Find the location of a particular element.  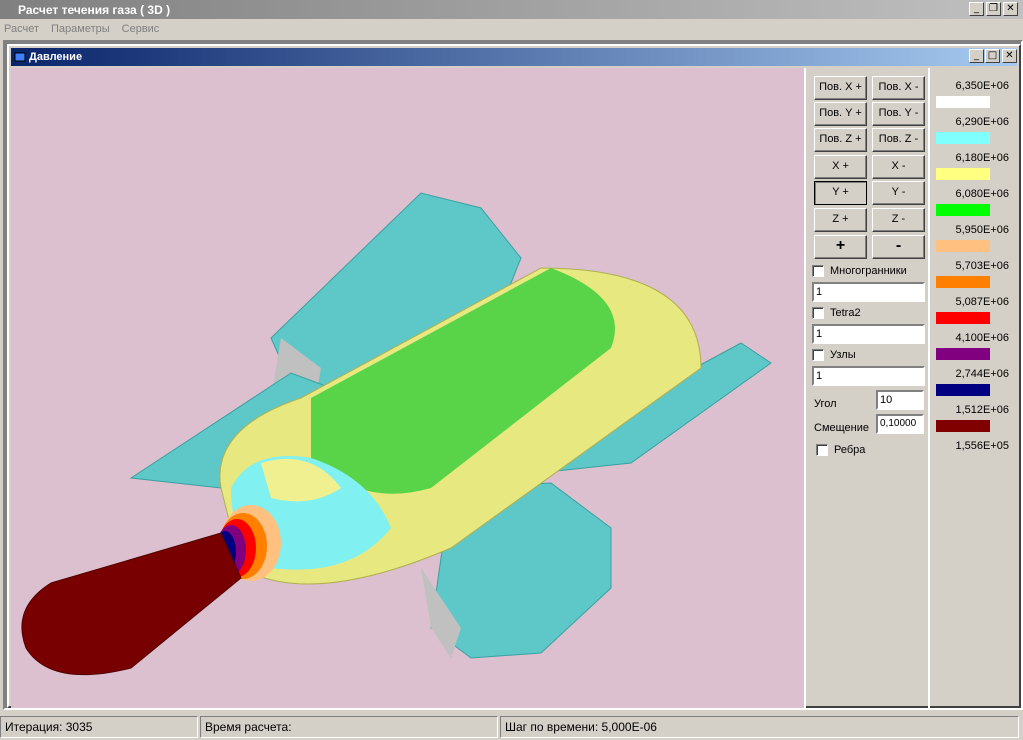

menu-params: Параметры is located at coordinates (80, 29).